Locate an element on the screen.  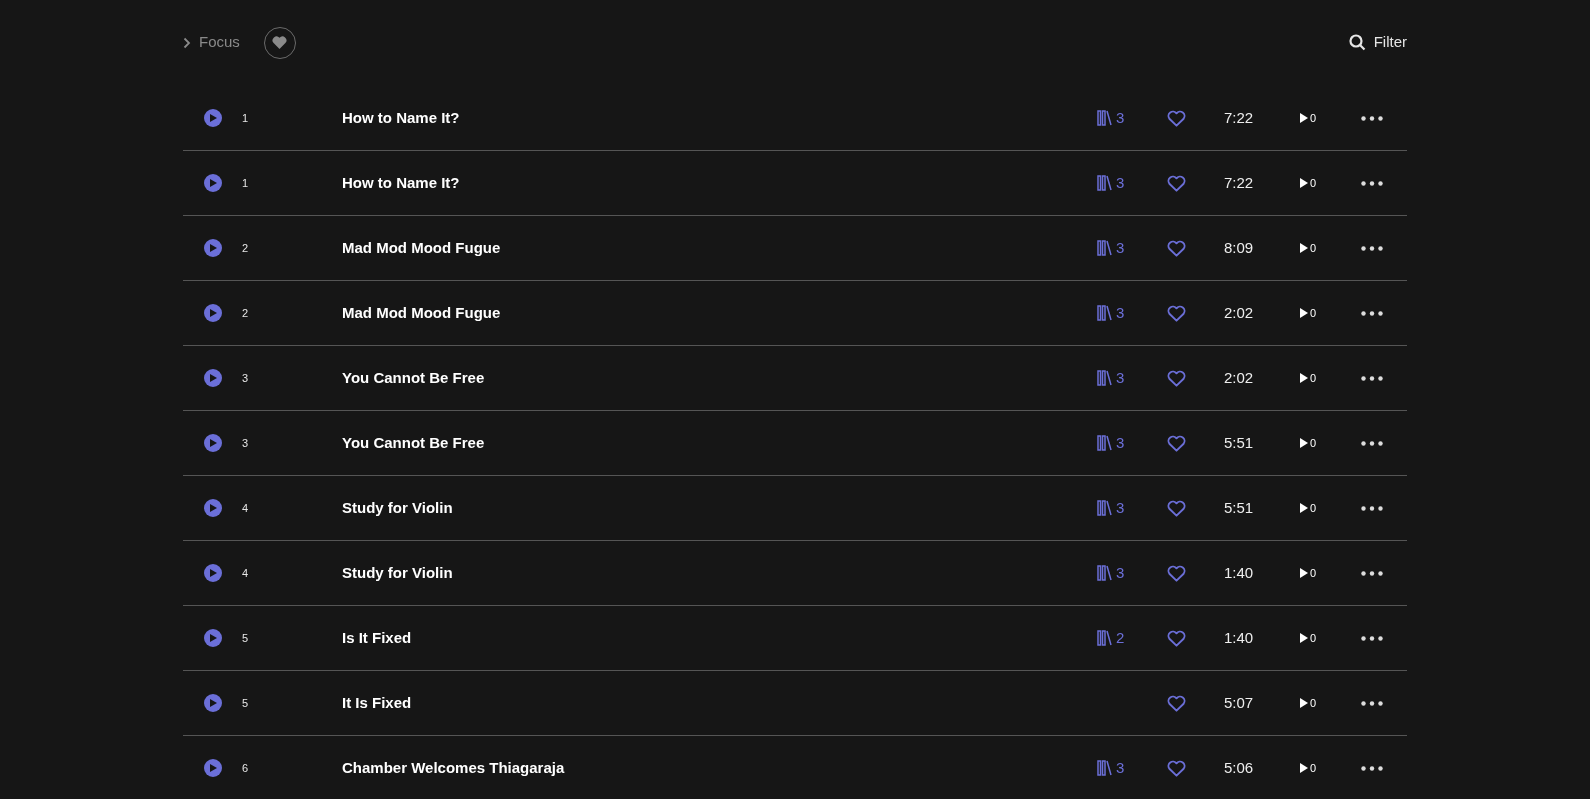
filter-button: Filter is located at coordinates (1377, 42).